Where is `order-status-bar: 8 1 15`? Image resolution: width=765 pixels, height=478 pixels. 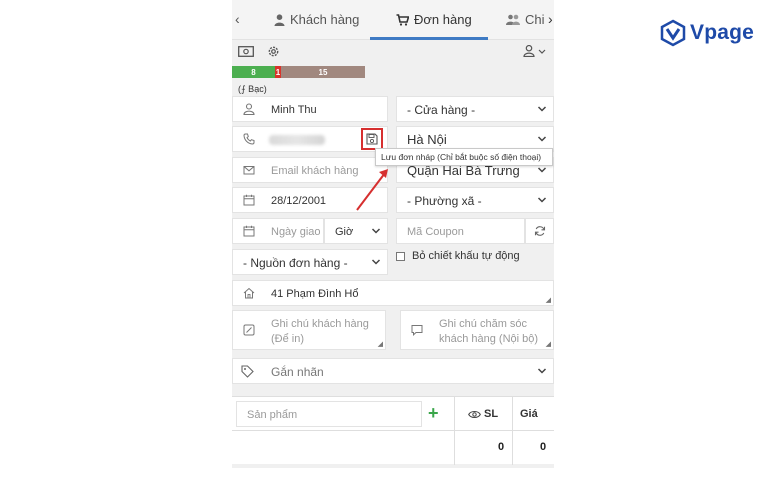
order-status-bar: 8 1 15 is located at coordinates (298, 72).